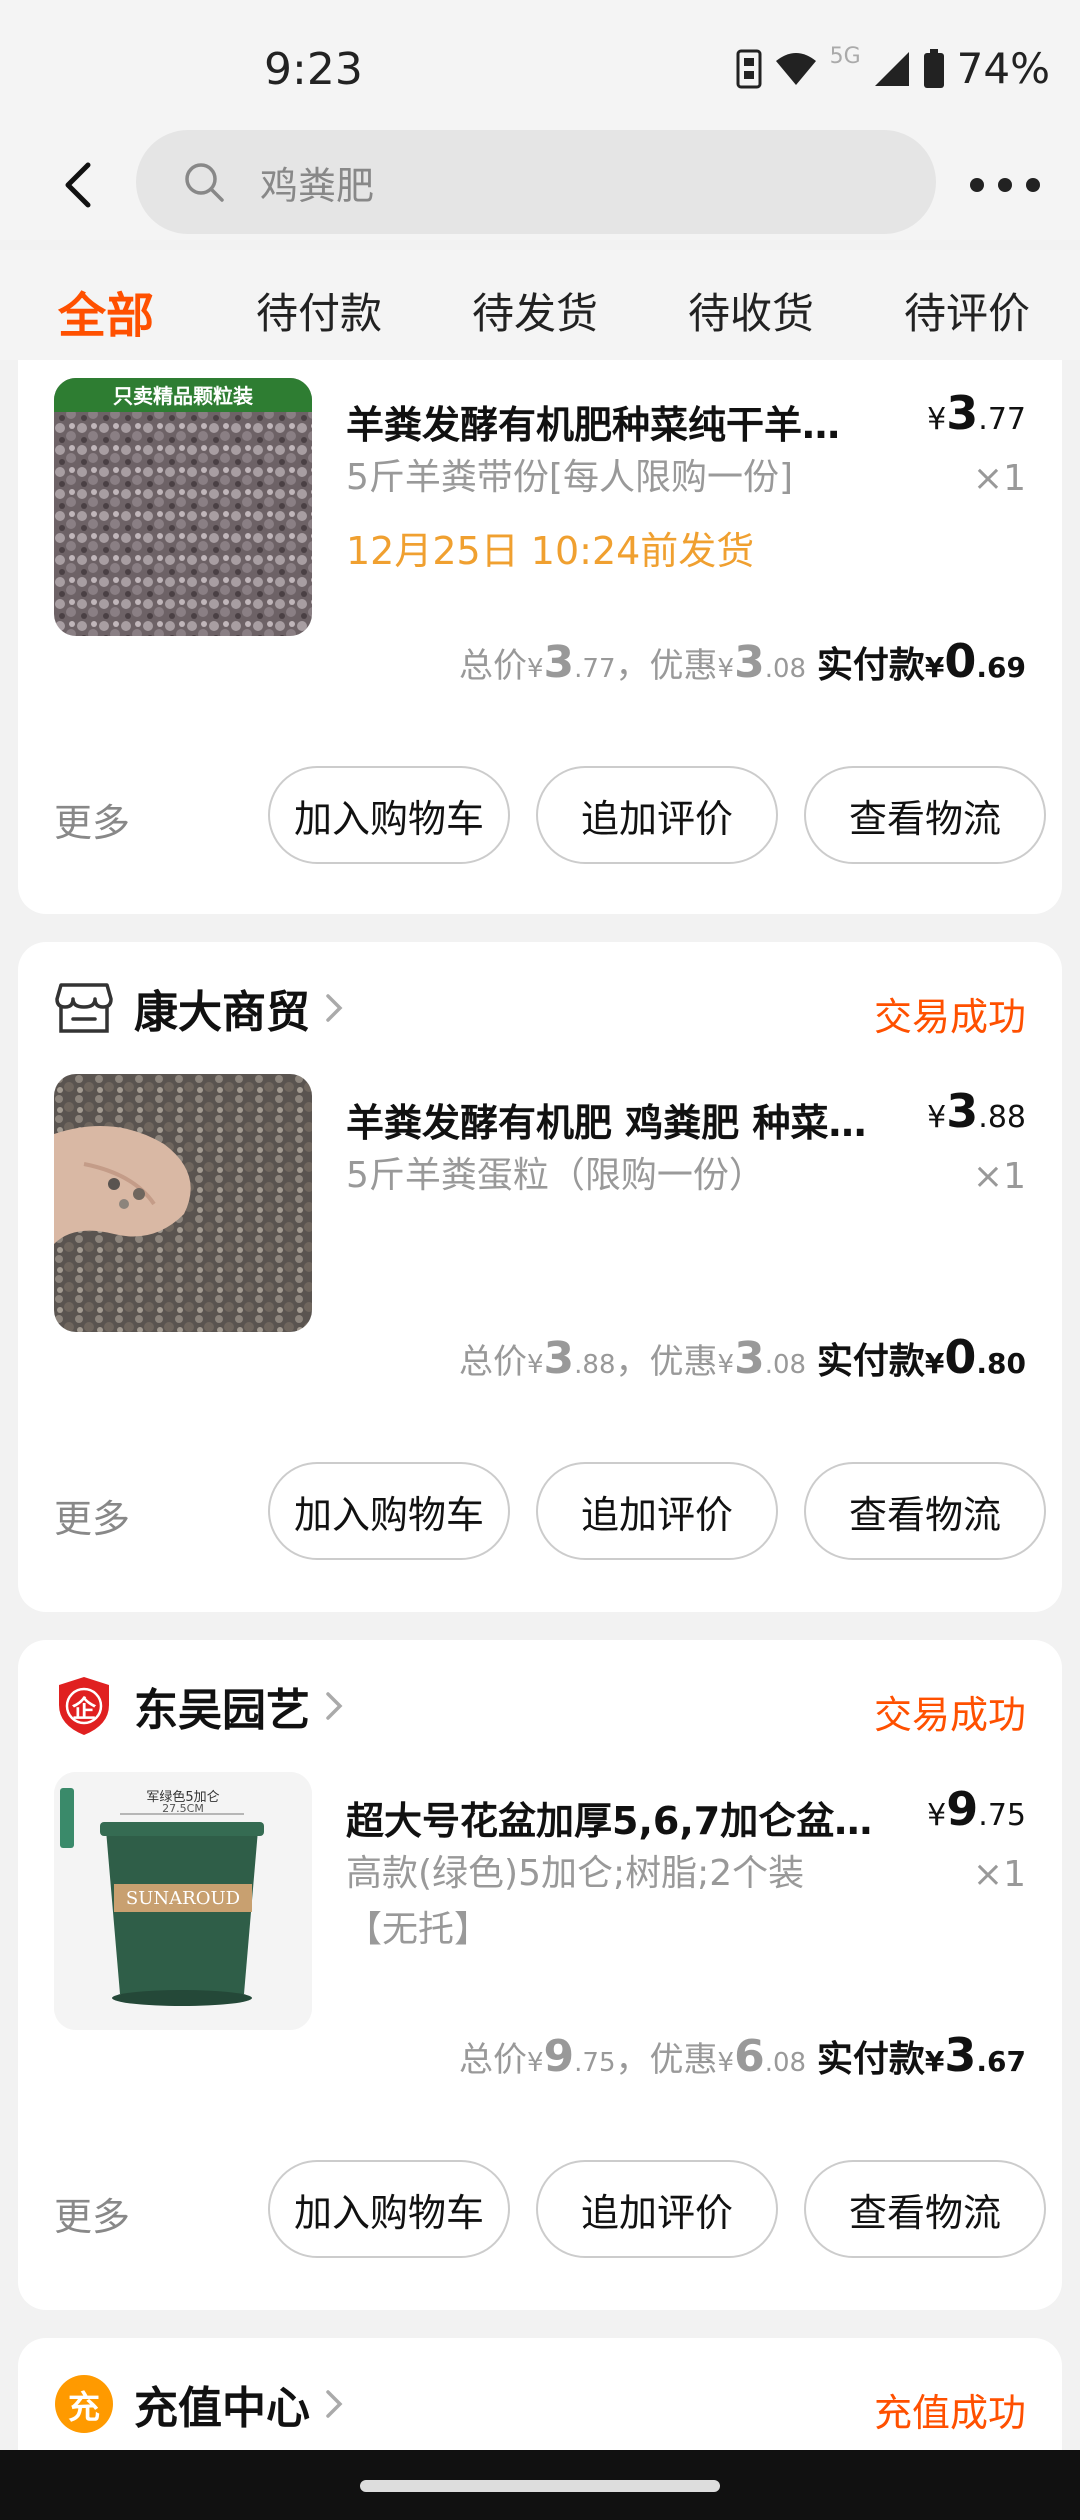 This screenshot has height=2520, width=1080. Describe the element at coordinates (84, 1706) in the screenshot. I see `enterprise-shield-icon: 企` at that location.